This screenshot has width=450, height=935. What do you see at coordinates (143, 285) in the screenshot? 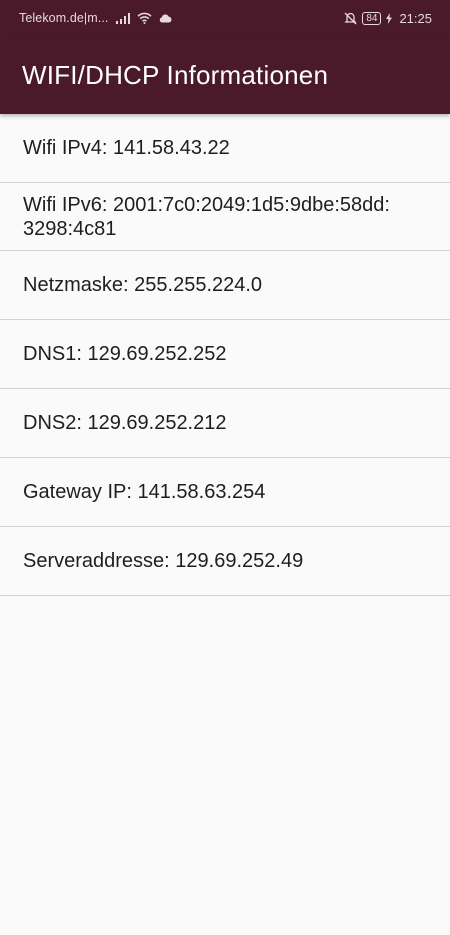
I see `info-item-label: Netzmaske: 255.255.224.0` at bounding box center [143, 285].